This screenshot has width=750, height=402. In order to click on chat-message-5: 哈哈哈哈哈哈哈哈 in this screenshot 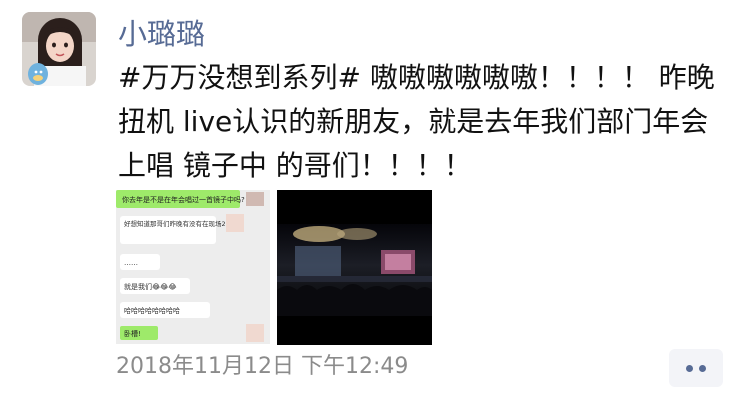, I will do `click(152, 310)`.